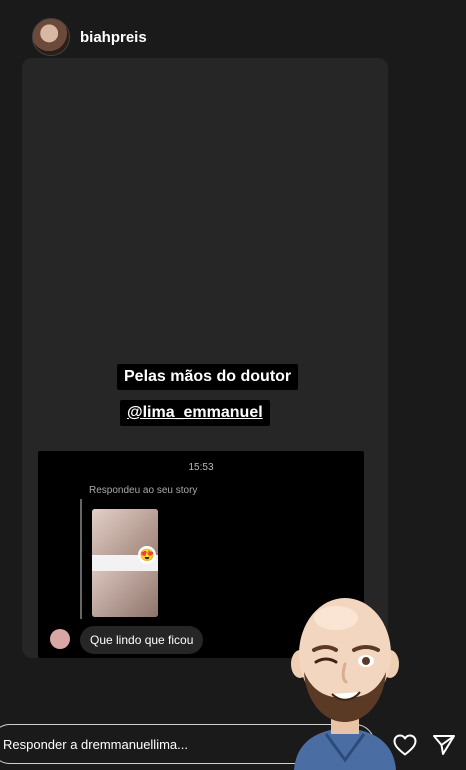  Describe the element at coordinates (201, 467) in the screenshot. I see `dm-timestamp: 15:53` at that location.